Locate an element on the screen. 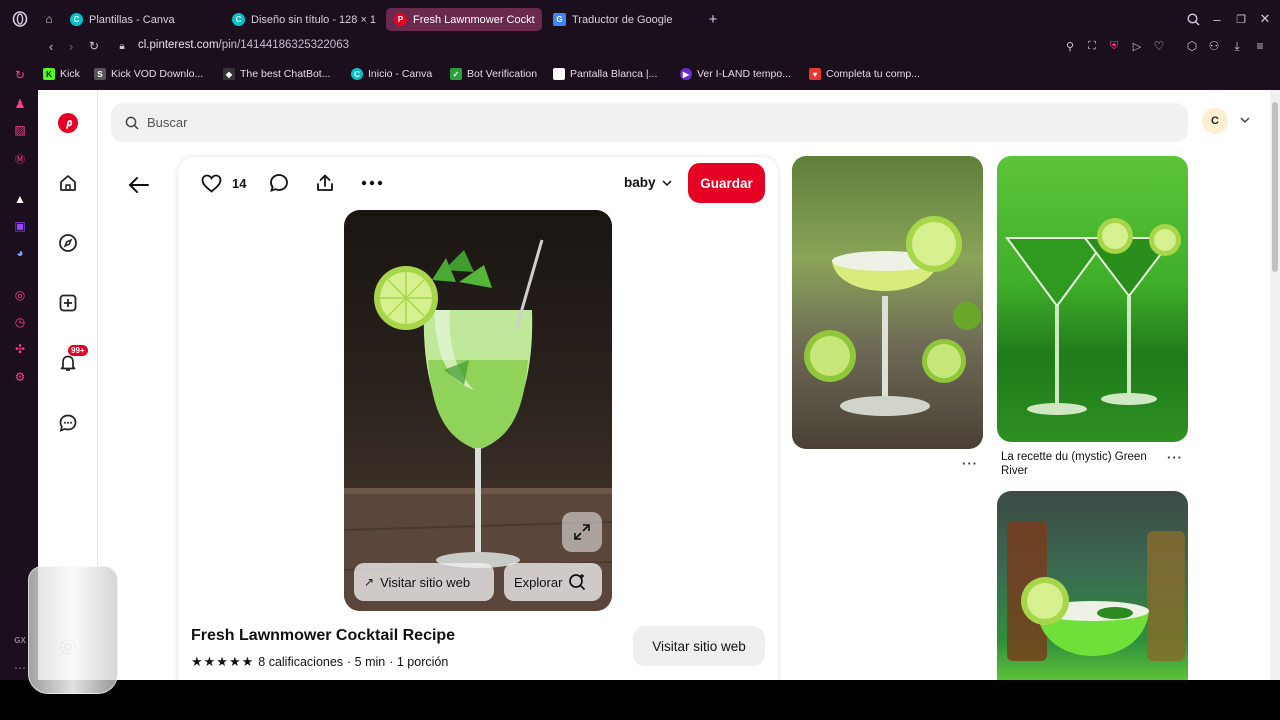  avatar: C is located at coordinates (1215, 121).